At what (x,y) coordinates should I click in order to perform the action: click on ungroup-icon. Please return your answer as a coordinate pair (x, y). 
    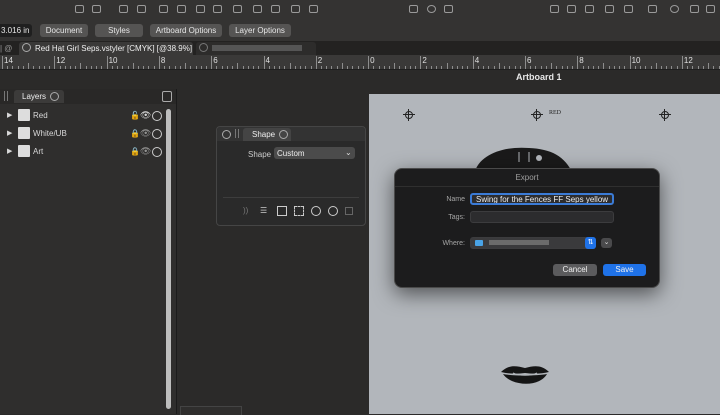
    Looking at the image, I should click on (181, 9).